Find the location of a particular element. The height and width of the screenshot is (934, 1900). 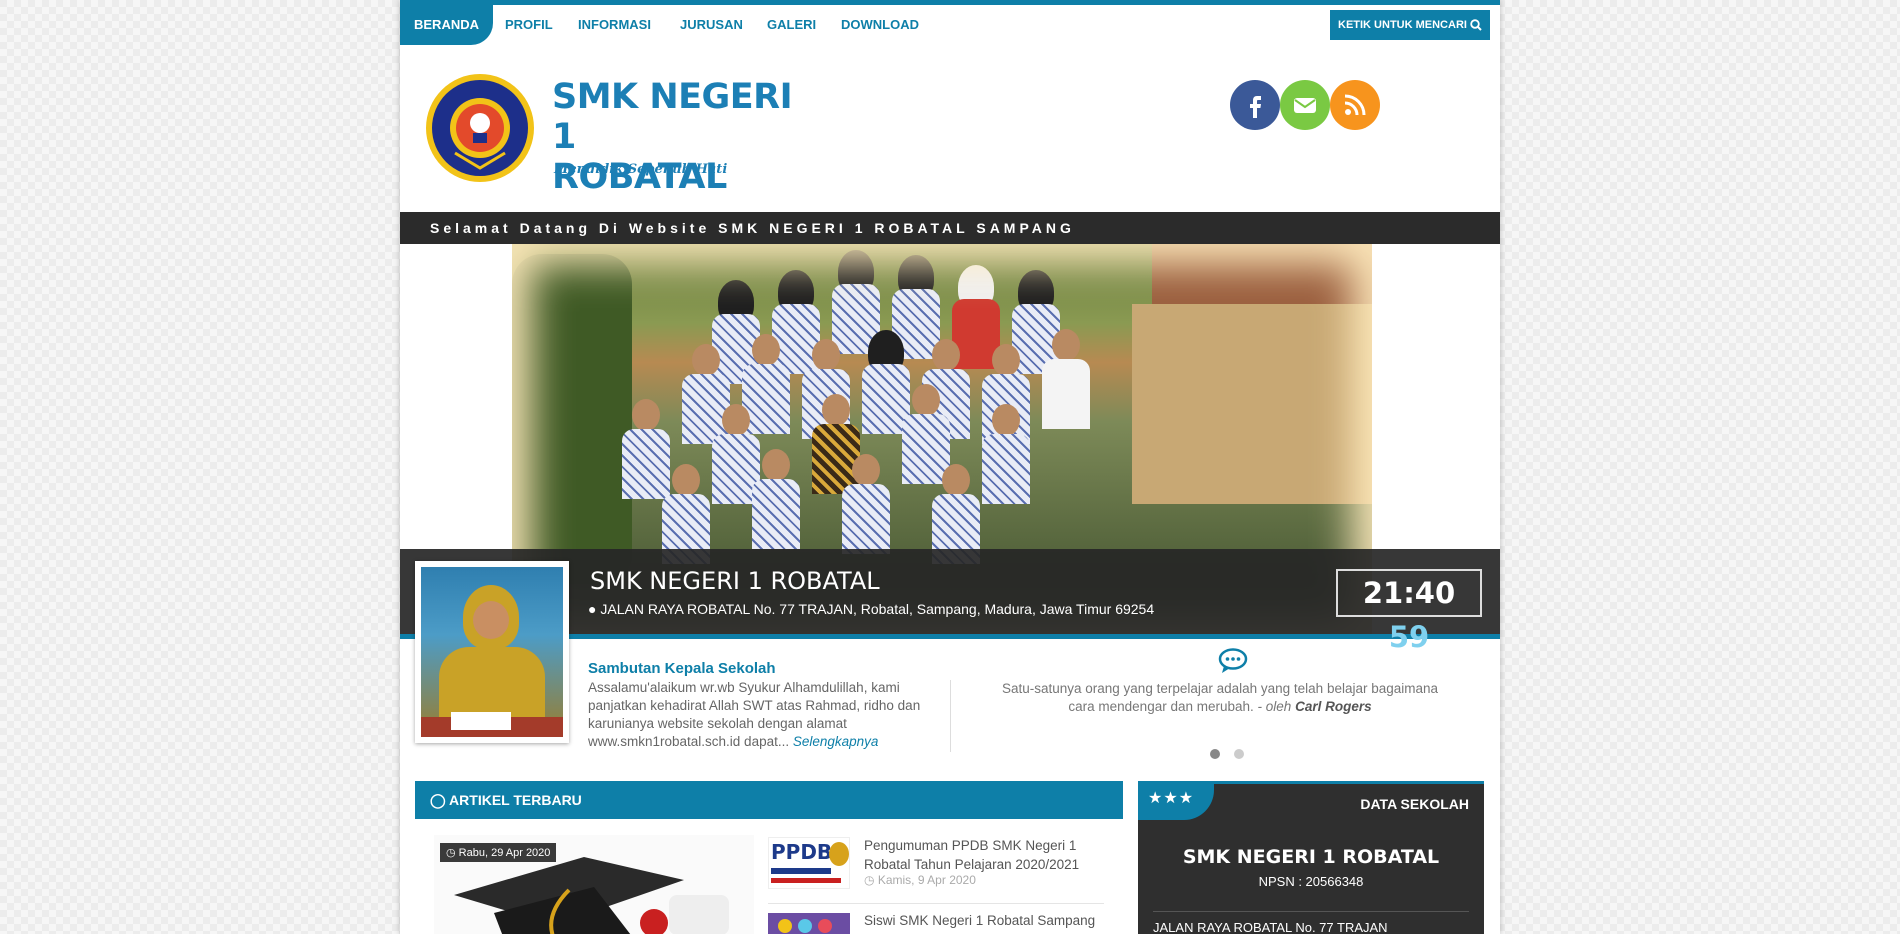

read-more-link: Selengkapnya is located at coordinates (836, 741).